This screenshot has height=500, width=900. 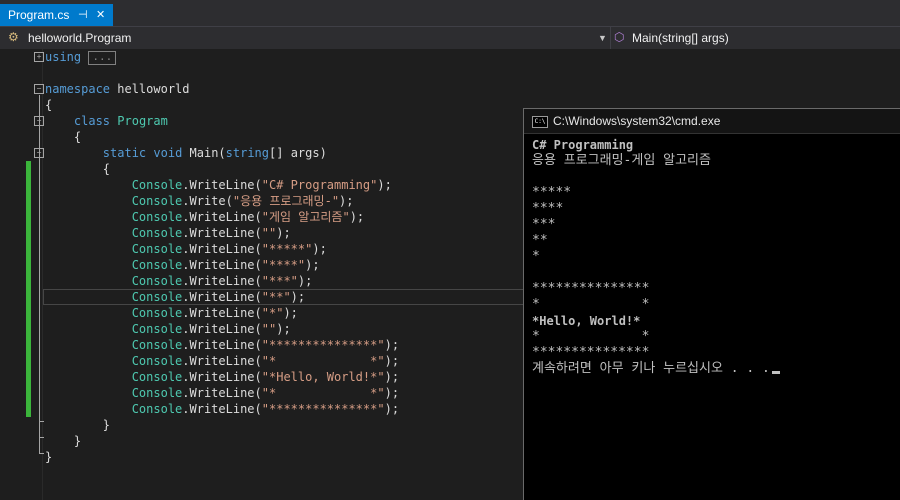 What do you see at coordinates (117, 89) in the screenshot?
I see `code-line-namespace: namespace helloworld` at bounding box center [117, 89].